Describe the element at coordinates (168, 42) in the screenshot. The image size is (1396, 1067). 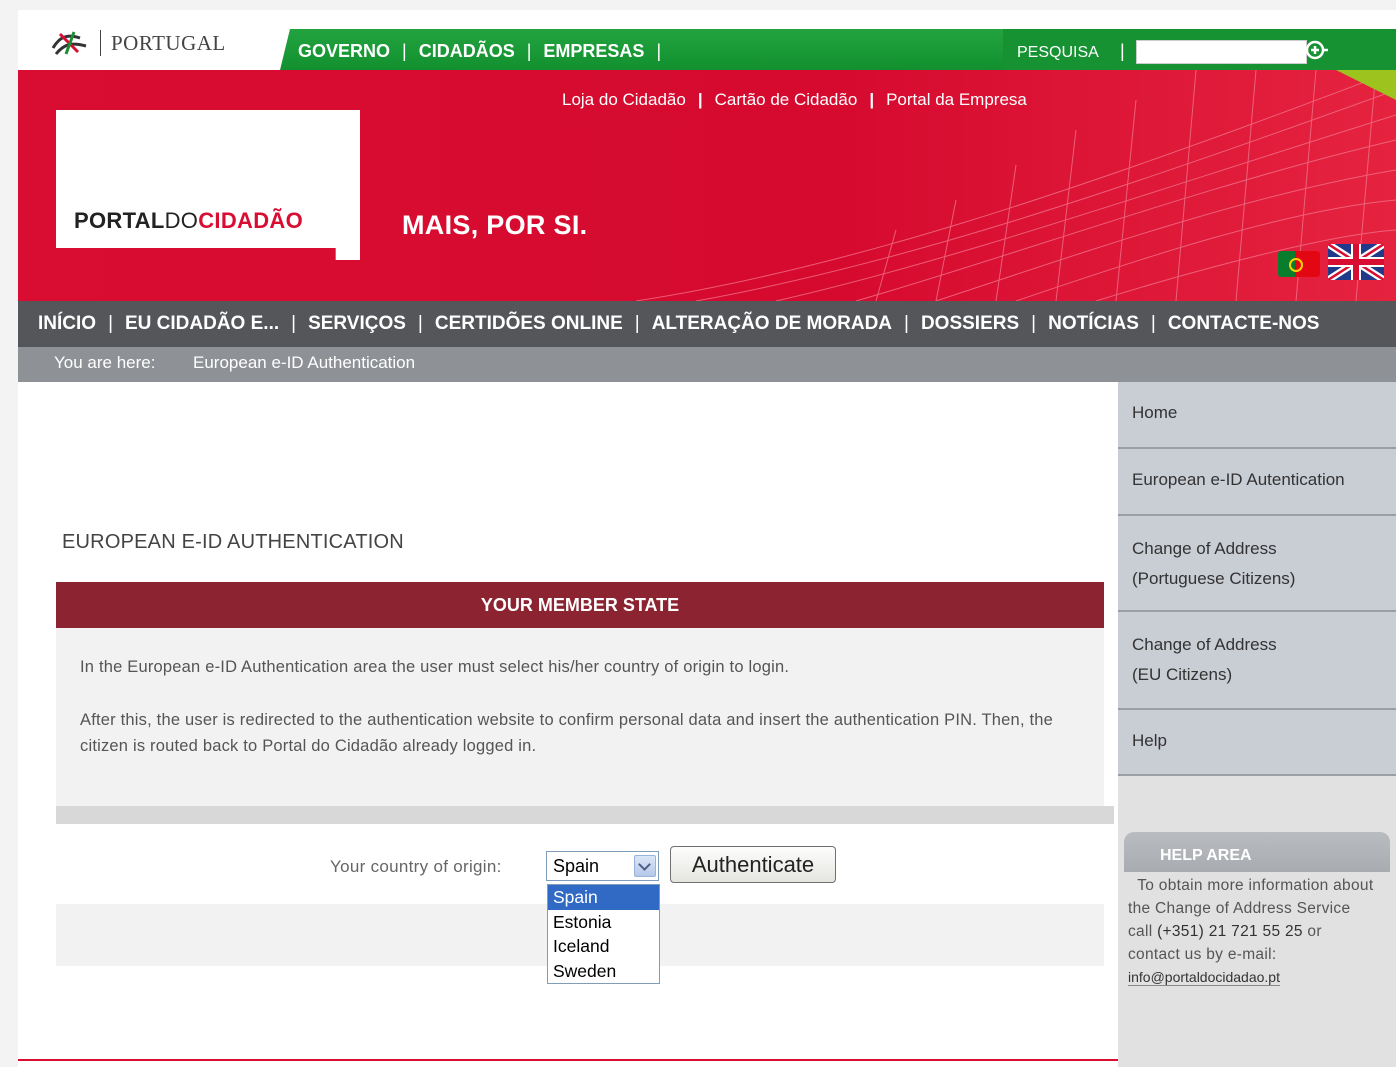
I see `portugal-logo-text: PORTUGAL` at that location.